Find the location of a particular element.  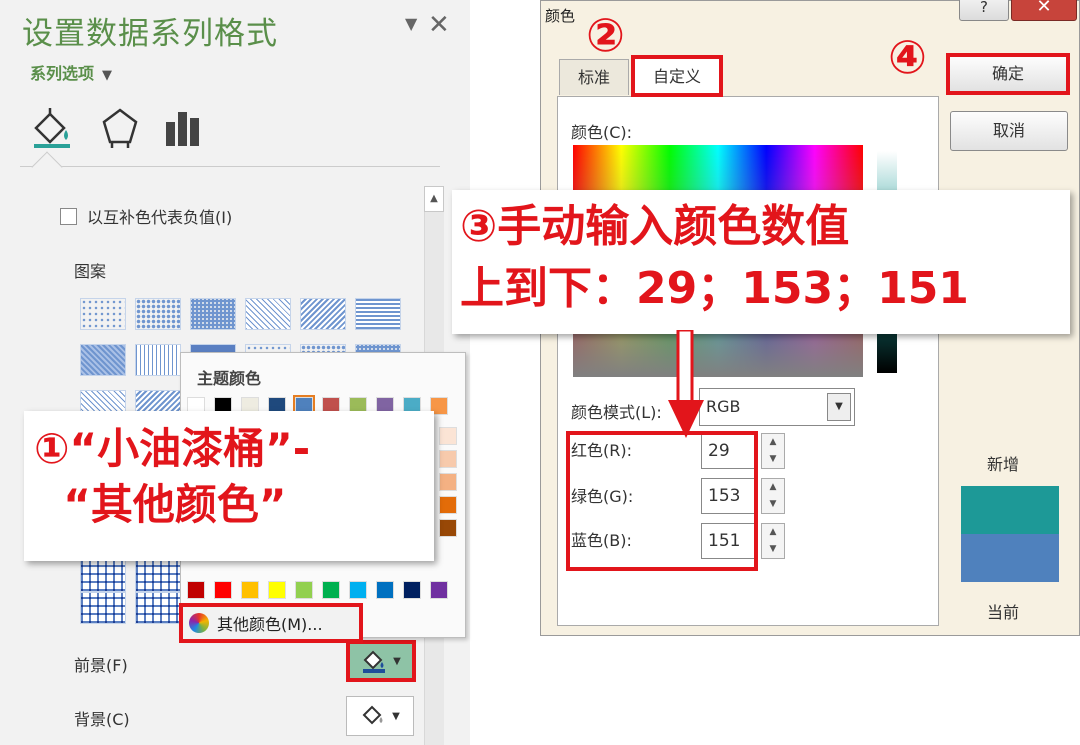

collapse-icon: ▼ is located at coordinates (411, 23).